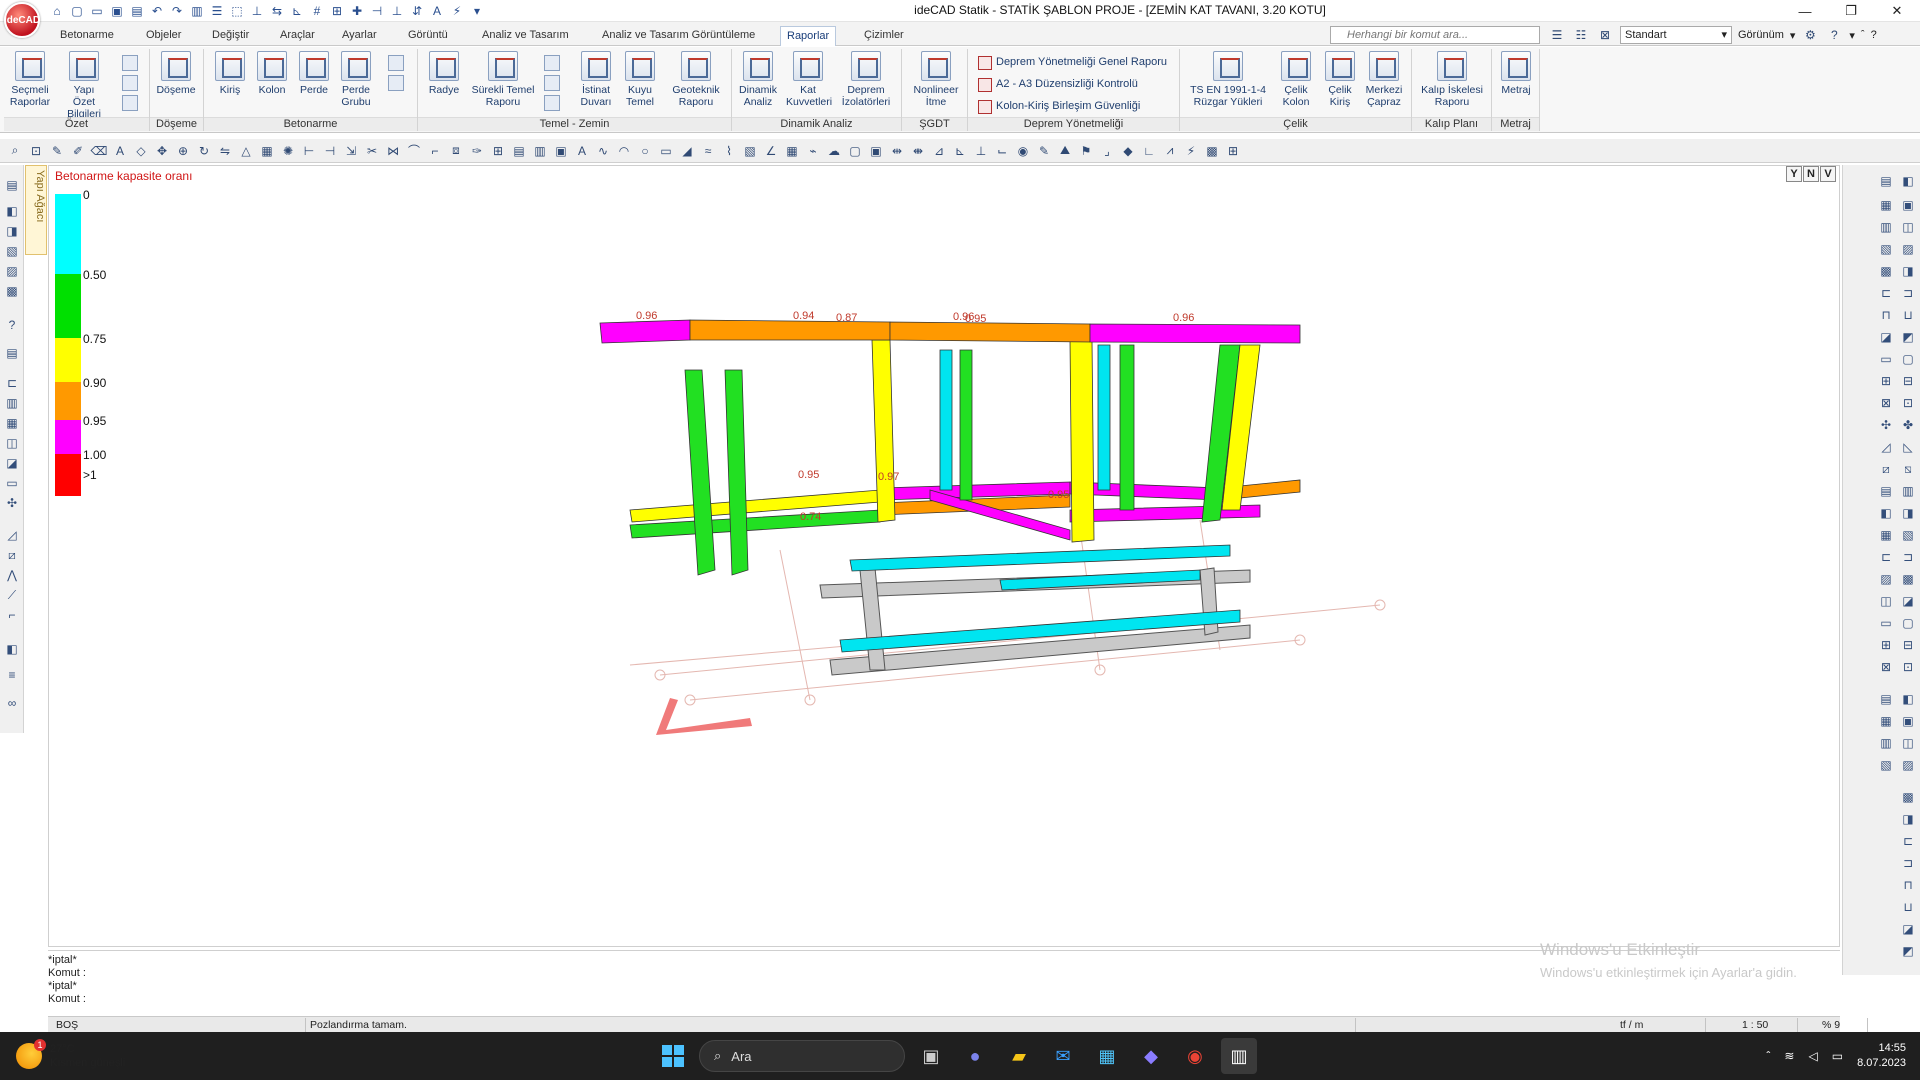  What do you see at coordinates (1886, 425) in the screenshot?
I see `tool-icon: ✣` at bounding box center [1886, 425].